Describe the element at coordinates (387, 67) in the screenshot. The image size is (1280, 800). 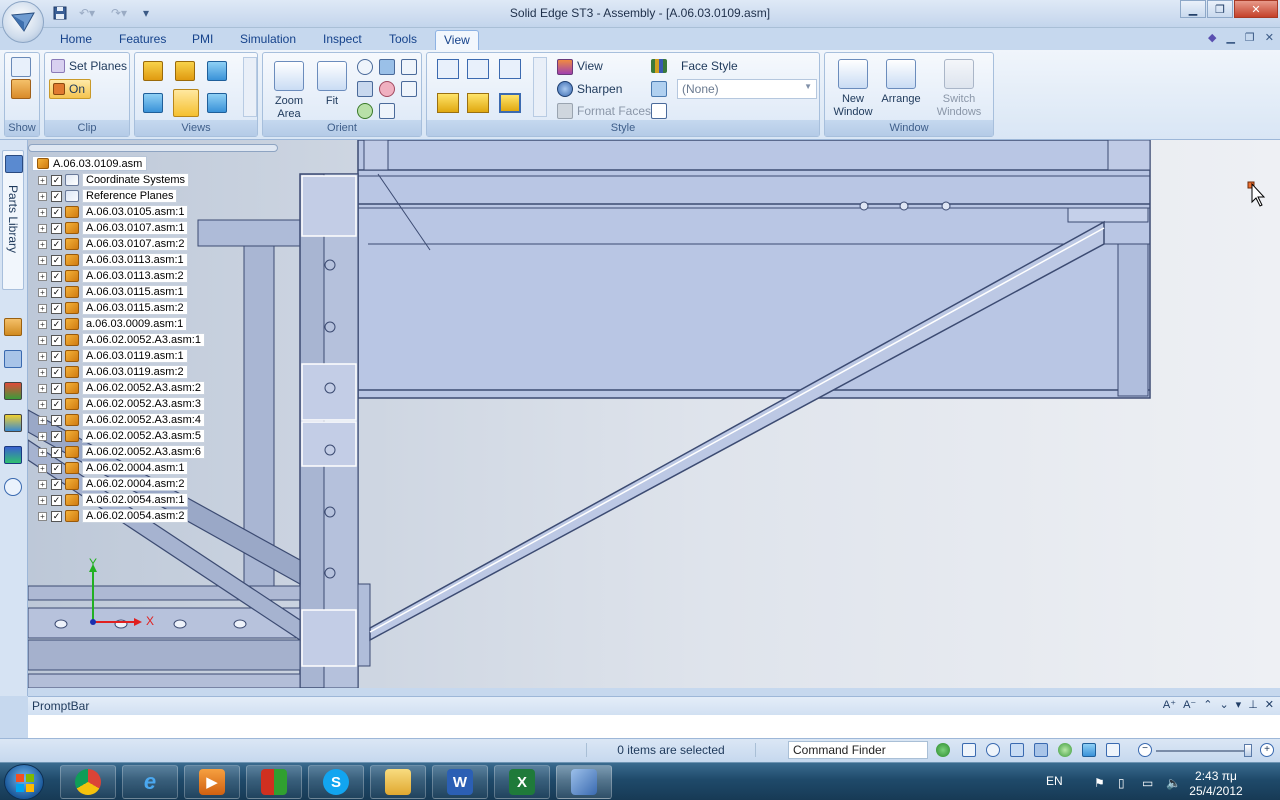
I see `pan-icon` at that location.